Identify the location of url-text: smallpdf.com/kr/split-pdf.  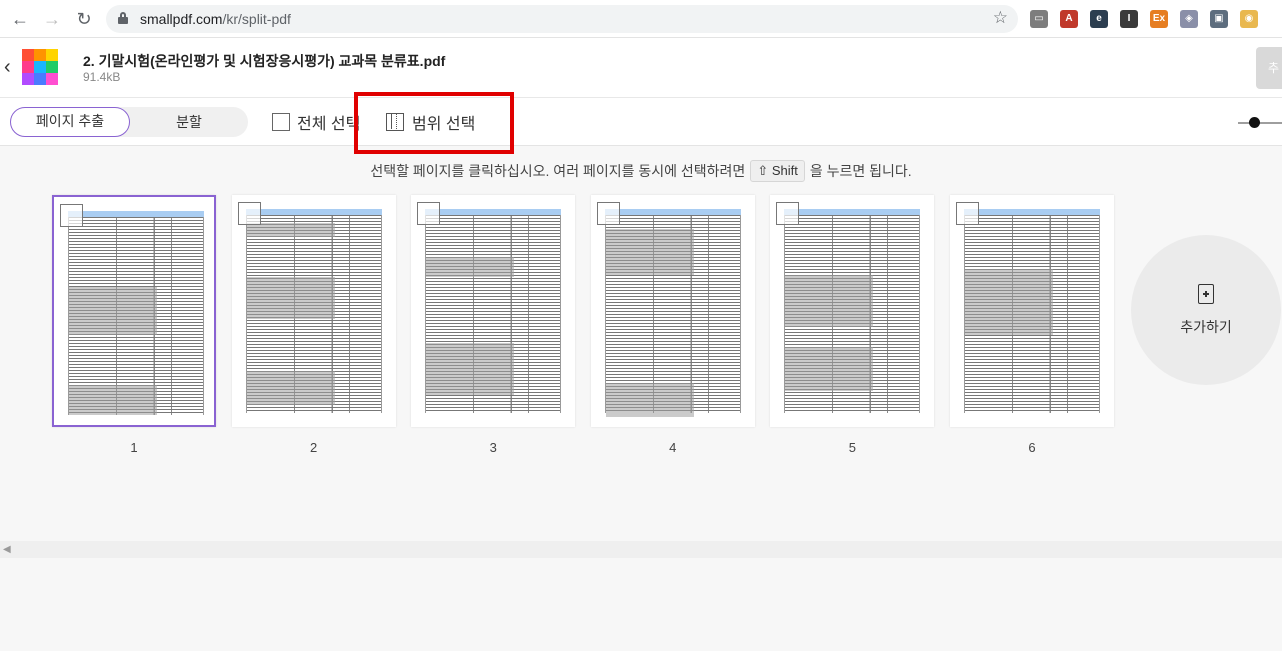
(215, 19).